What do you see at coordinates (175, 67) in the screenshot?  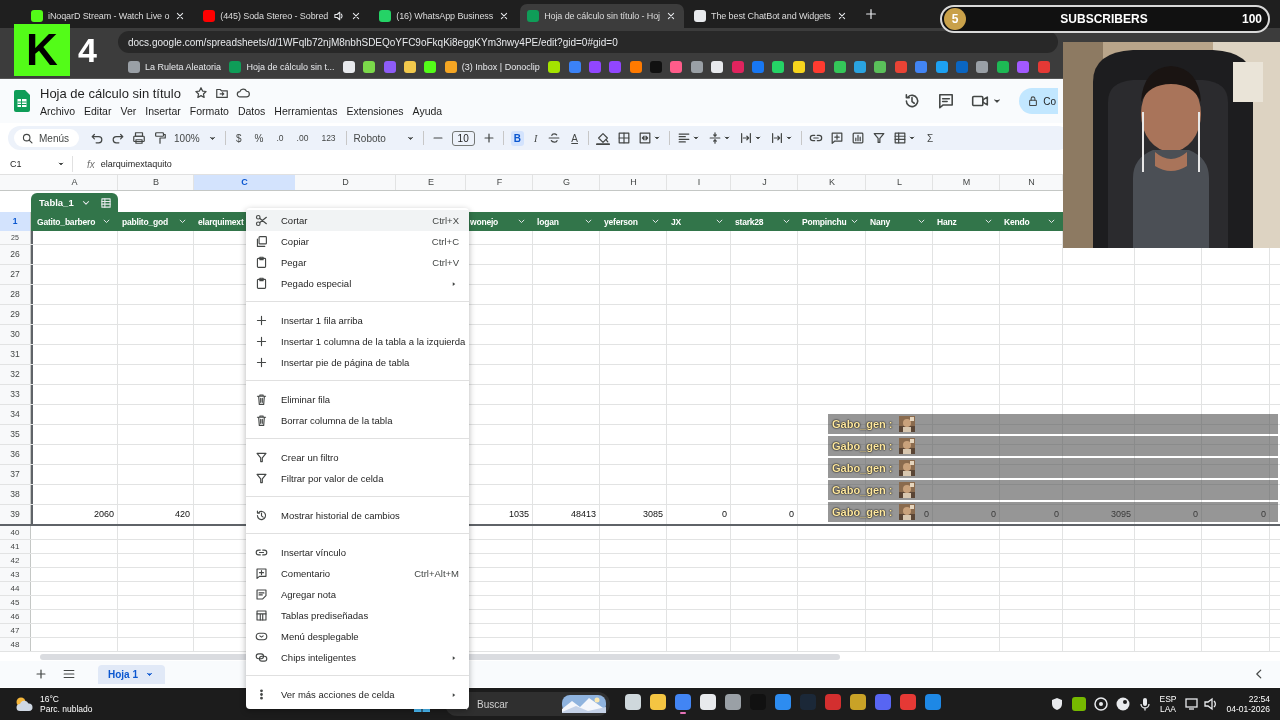 I see `bookmark: La Ruleta Aleatoria` at bounding box center [175, 67].